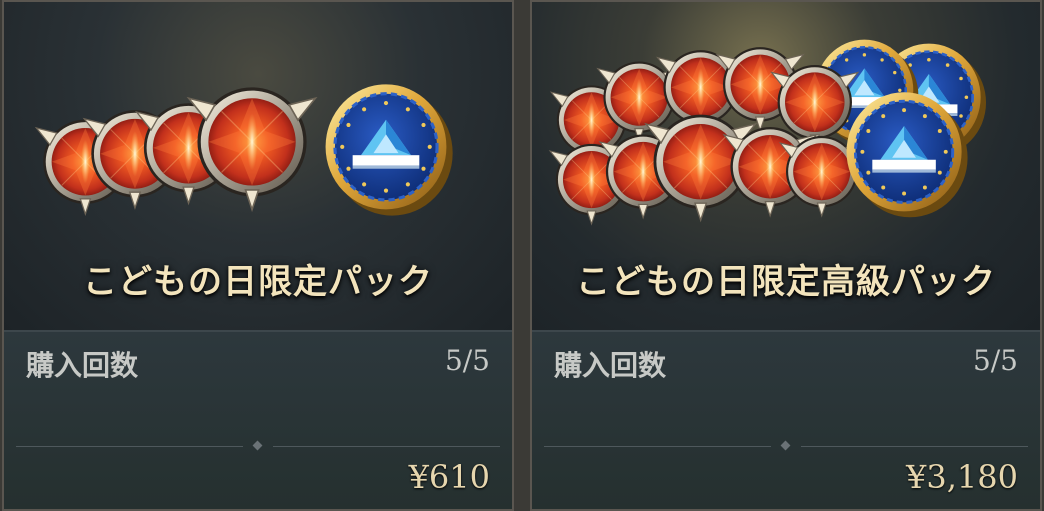  Describe the element at coordinates (962, 477) in the screenshot. I see `price: ¥3,180` at that location.